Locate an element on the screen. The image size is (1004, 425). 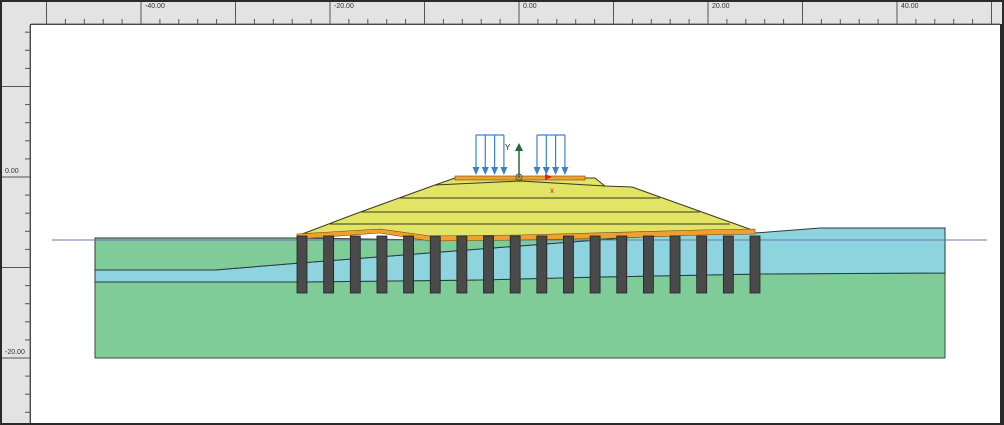
ruler-left is located at coordinates (16, 212).